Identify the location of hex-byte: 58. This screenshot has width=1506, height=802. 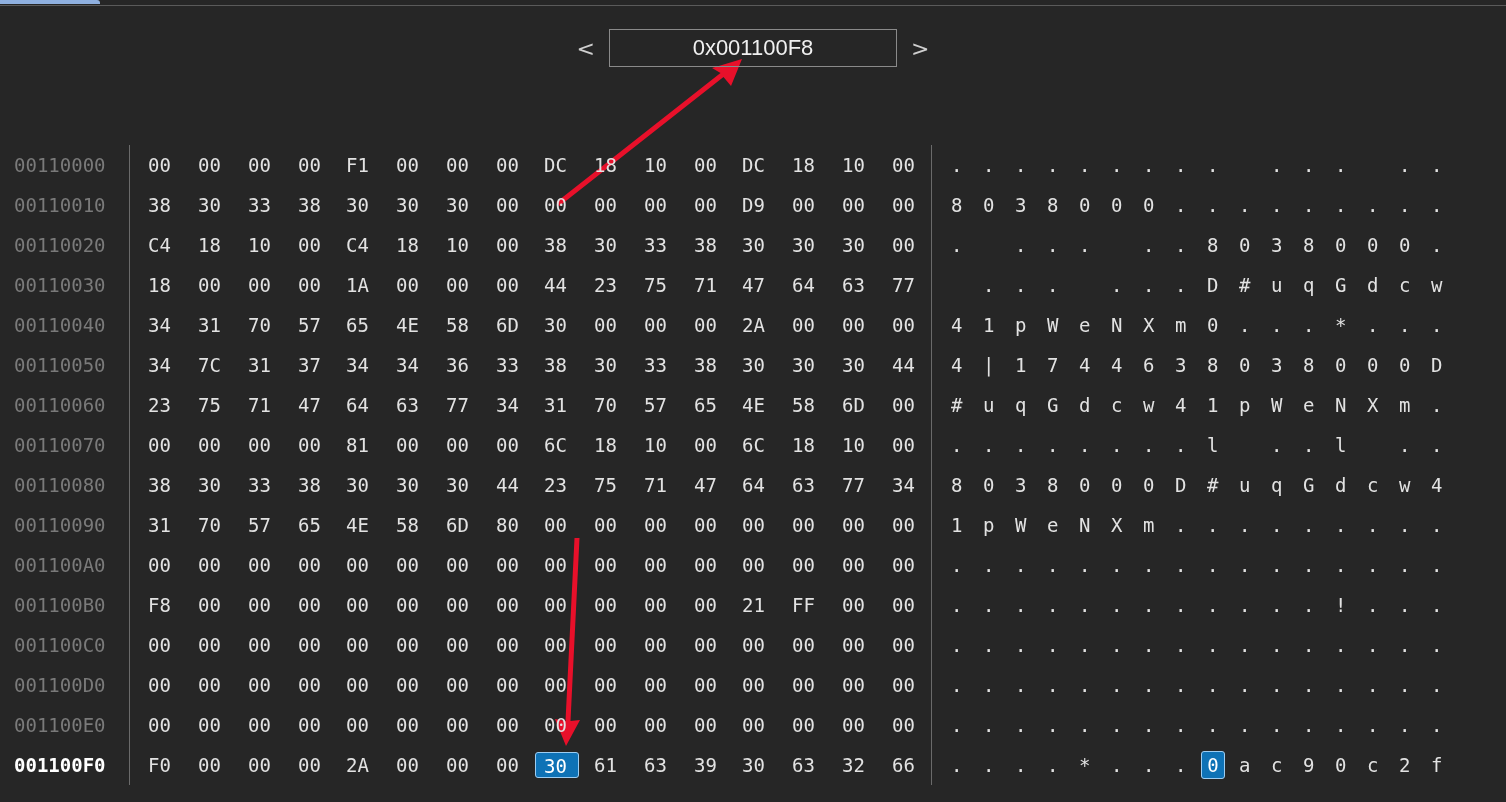
(409, 525).